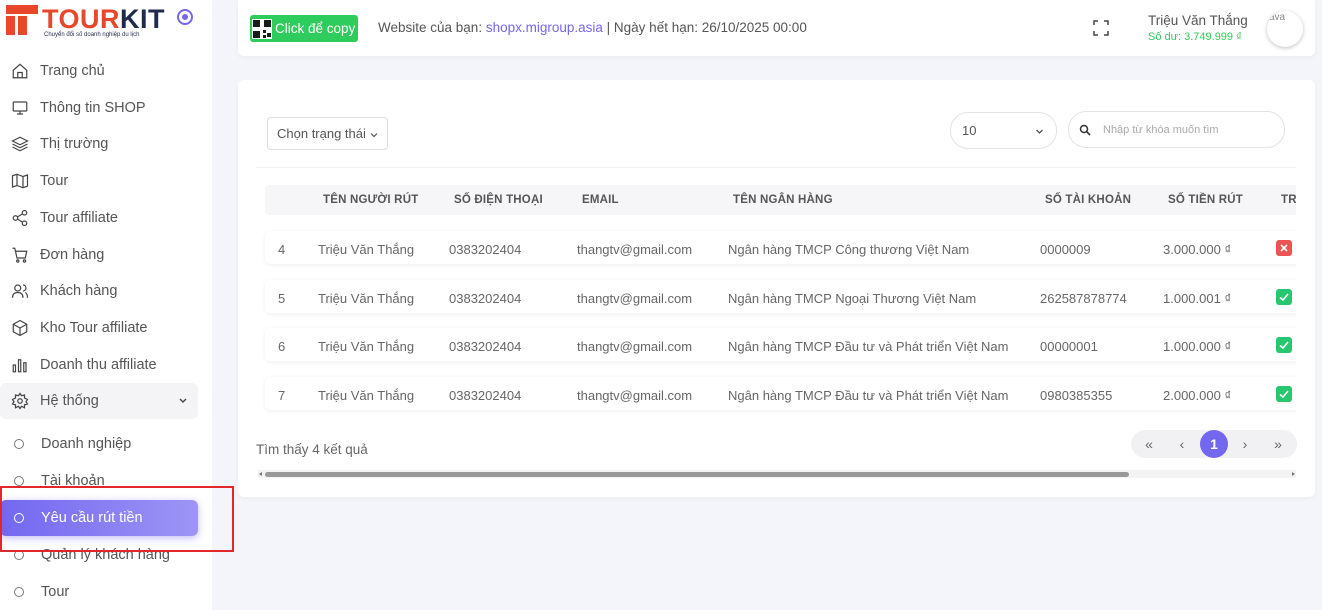  I want to click on fullscreen-icon, so click(1101, 28).